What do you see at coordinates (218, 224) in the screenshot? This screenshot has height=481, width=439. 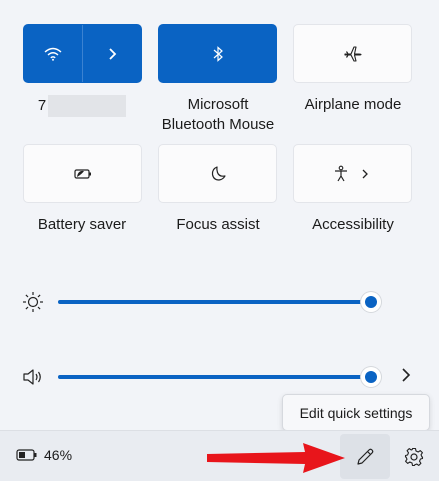 I see `focus-assist-label: Focus assist` at bounding box center [218, 224].